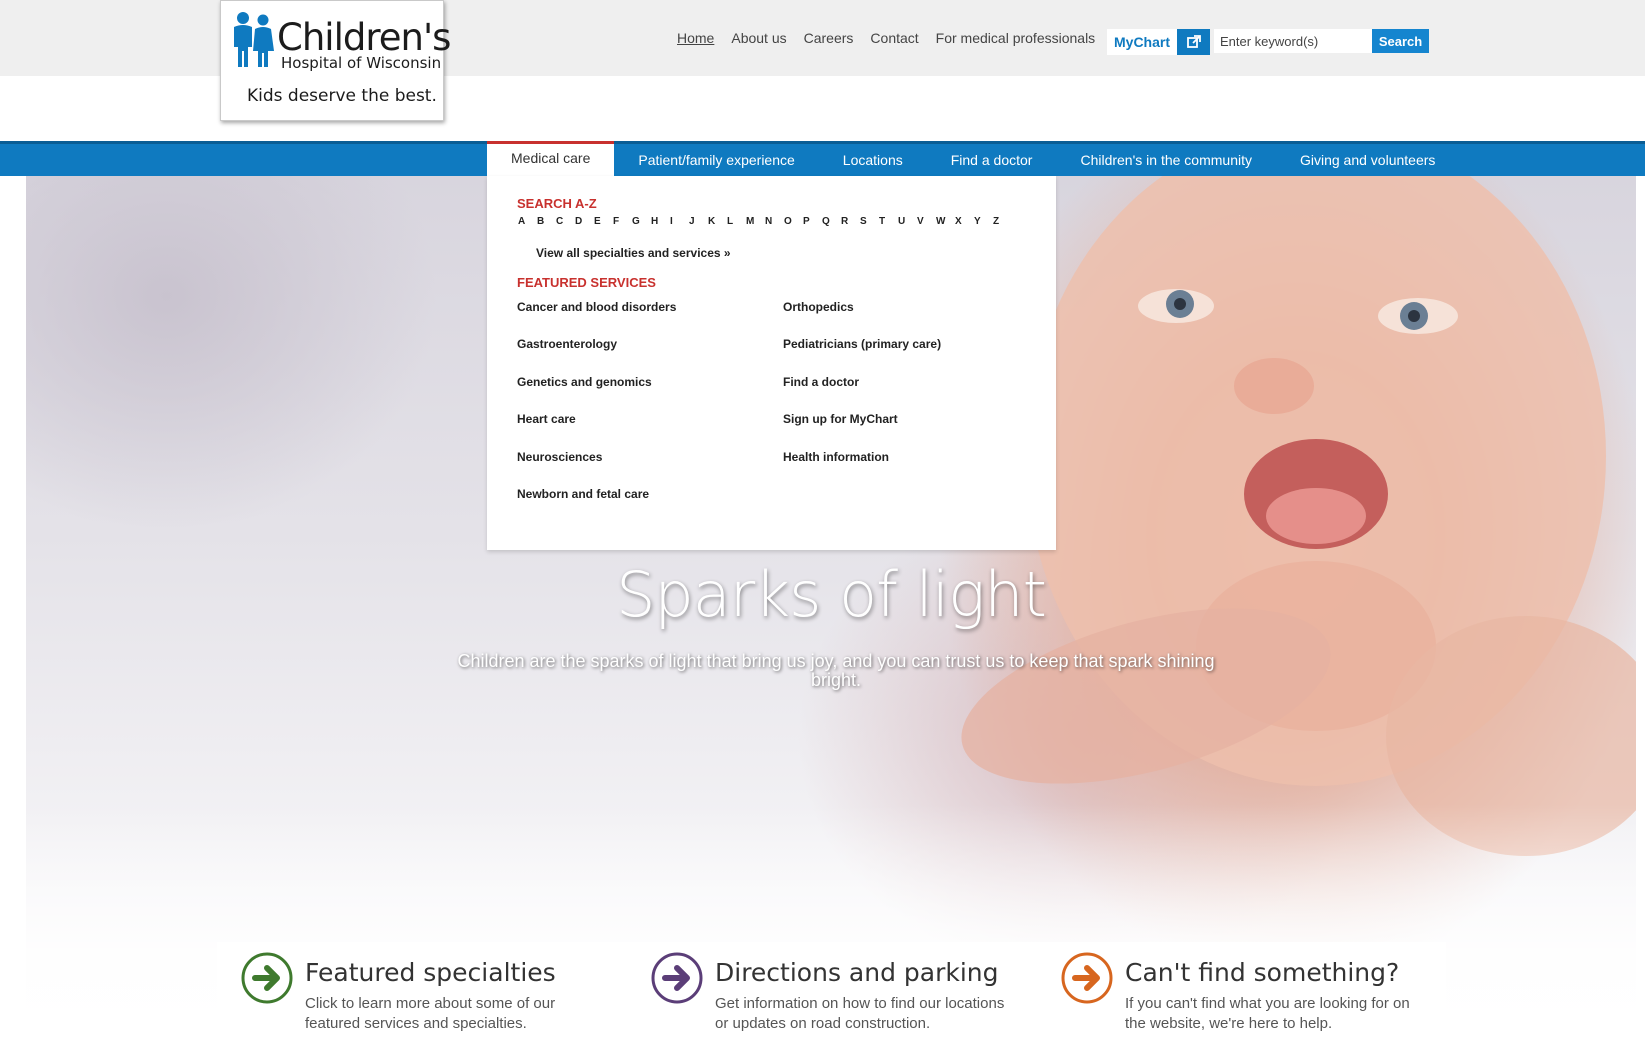  What do you see at coordinates (869, 221) in the screenshot?
I see `az-letter: S` at bounding box center [869, 221].